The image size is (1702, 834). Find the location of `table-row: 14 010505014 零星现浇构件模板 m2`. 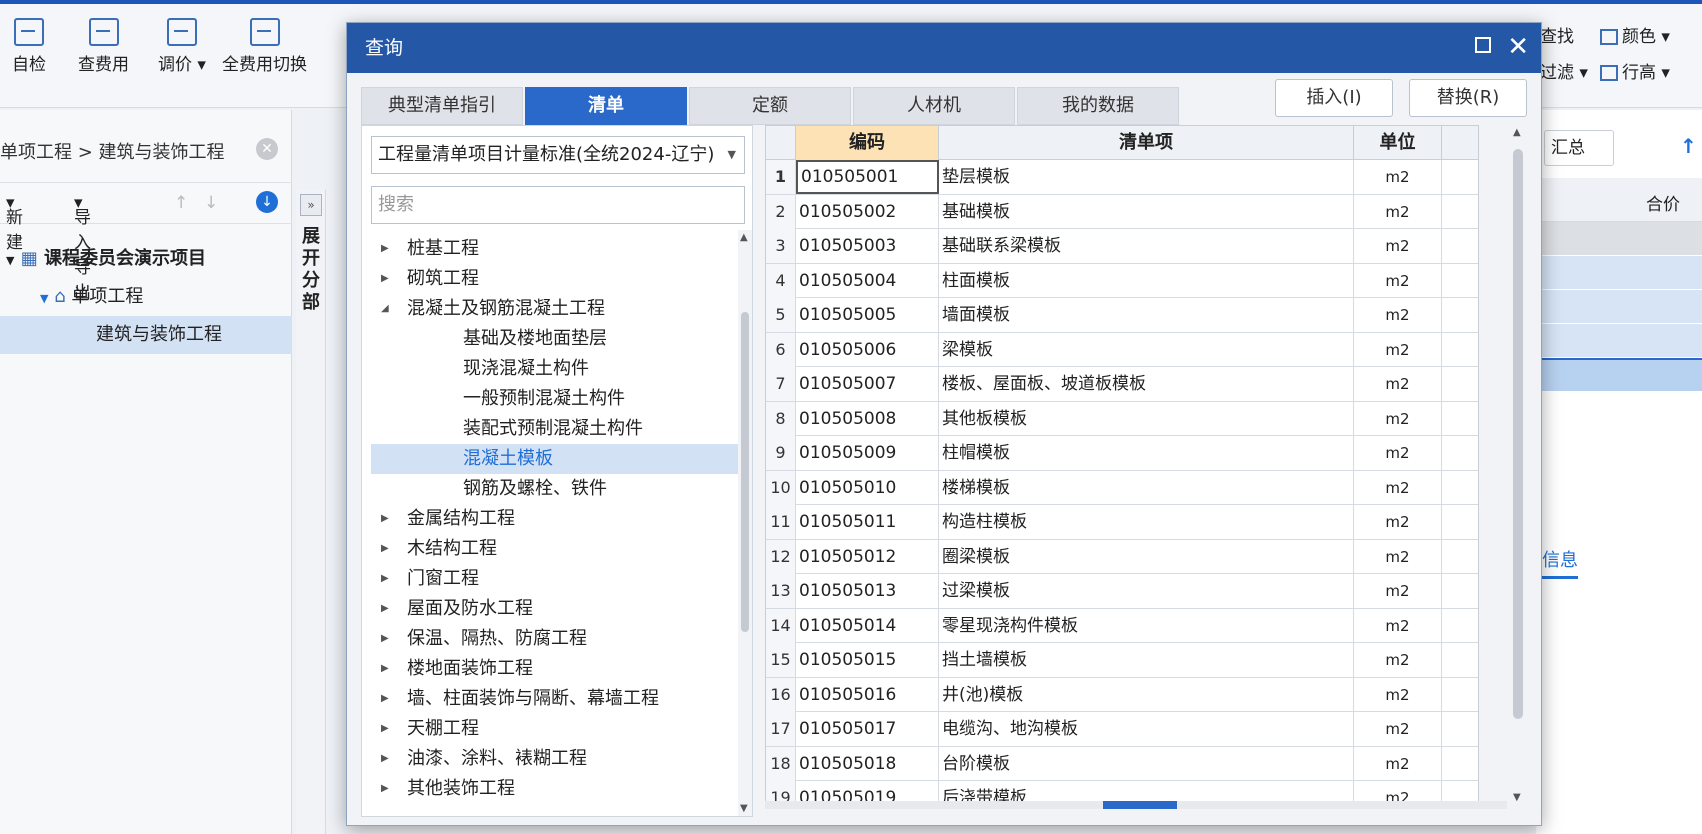

table-row: 14 010505014 零星现浇构件模板 m2 is located at coordinates (1122, 625).